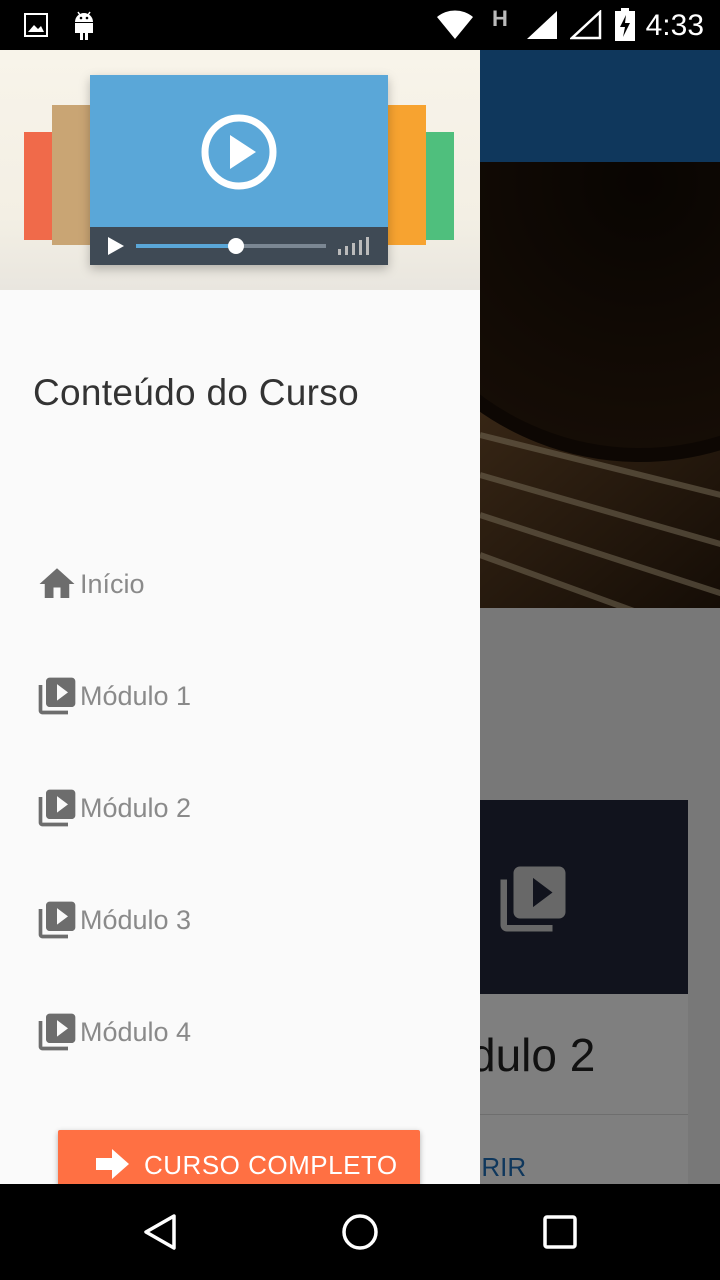 Image resolution: width=720 pixels, height=1280 pixels. Describe the element at coordinates (57, 584) in the screenshot. I see `home-icon` at that location.